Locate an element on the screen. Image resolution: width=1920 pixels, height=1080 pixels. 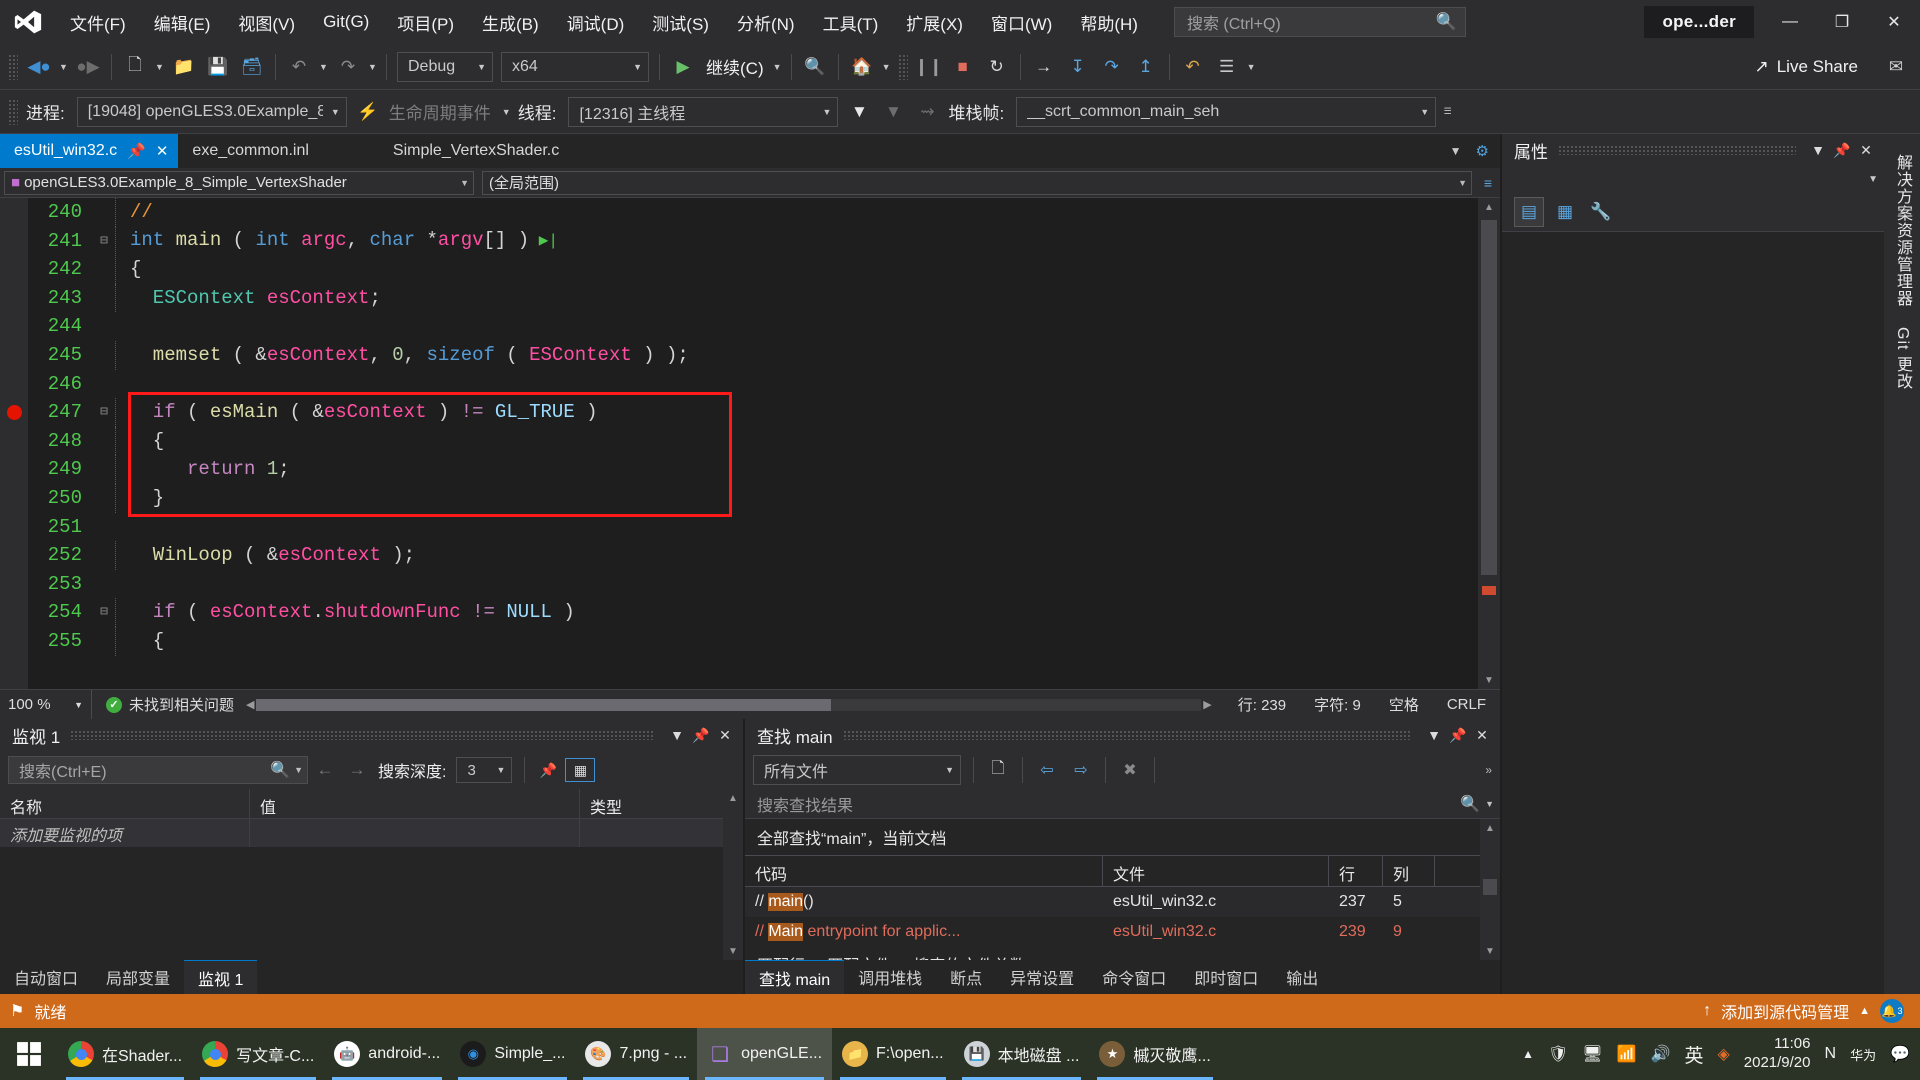
tab-command-window: 命令窗口 is located at coordinates (1134, 977).